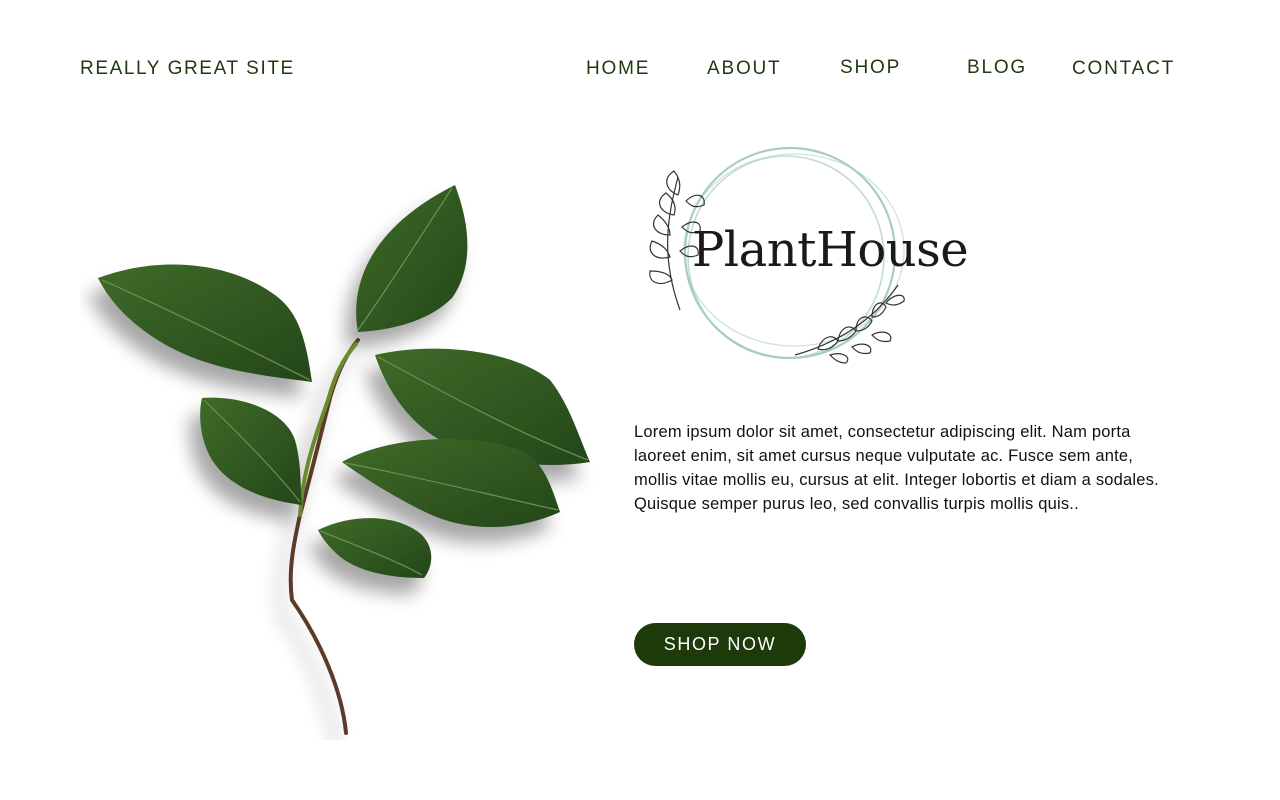 This screenshot has height=800, width=1280. What do you see at coordinates (618, 69) in the screenshot?
I see `nav-home: HOME` at bounding box center [618, 69].